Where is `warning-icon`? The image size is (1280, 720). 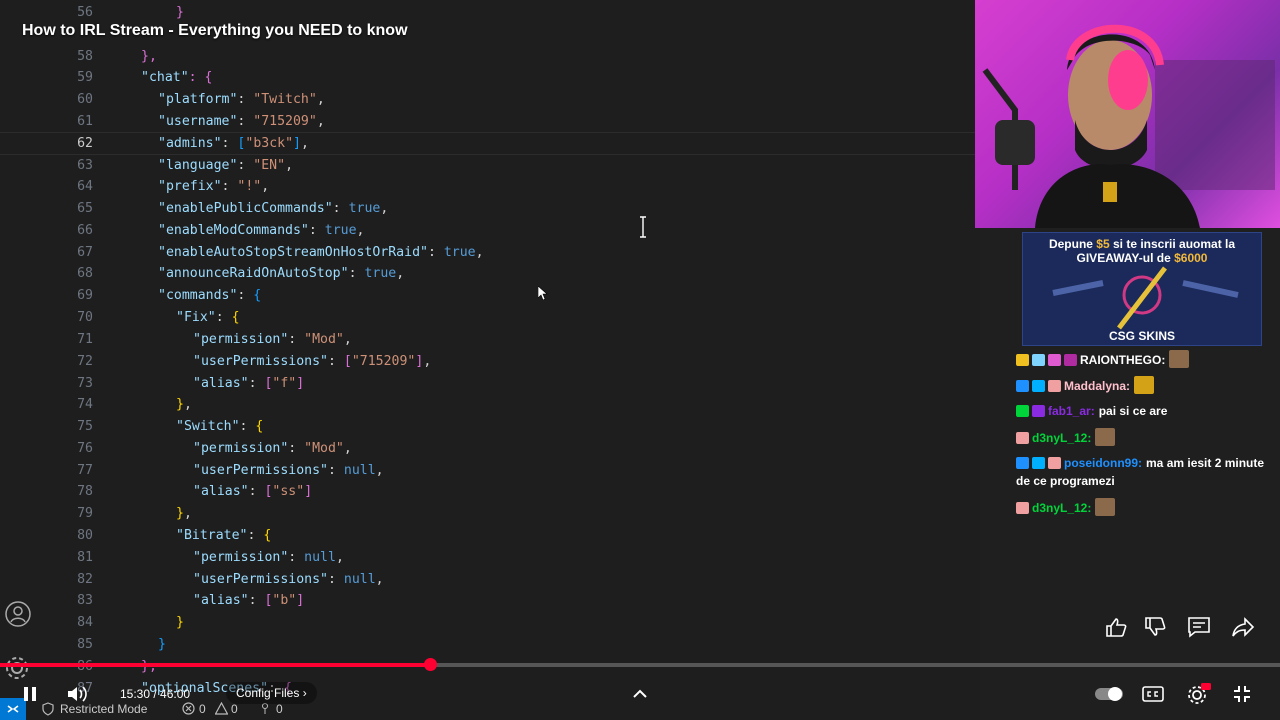
warning-icon is located at coordinates (221, 708).